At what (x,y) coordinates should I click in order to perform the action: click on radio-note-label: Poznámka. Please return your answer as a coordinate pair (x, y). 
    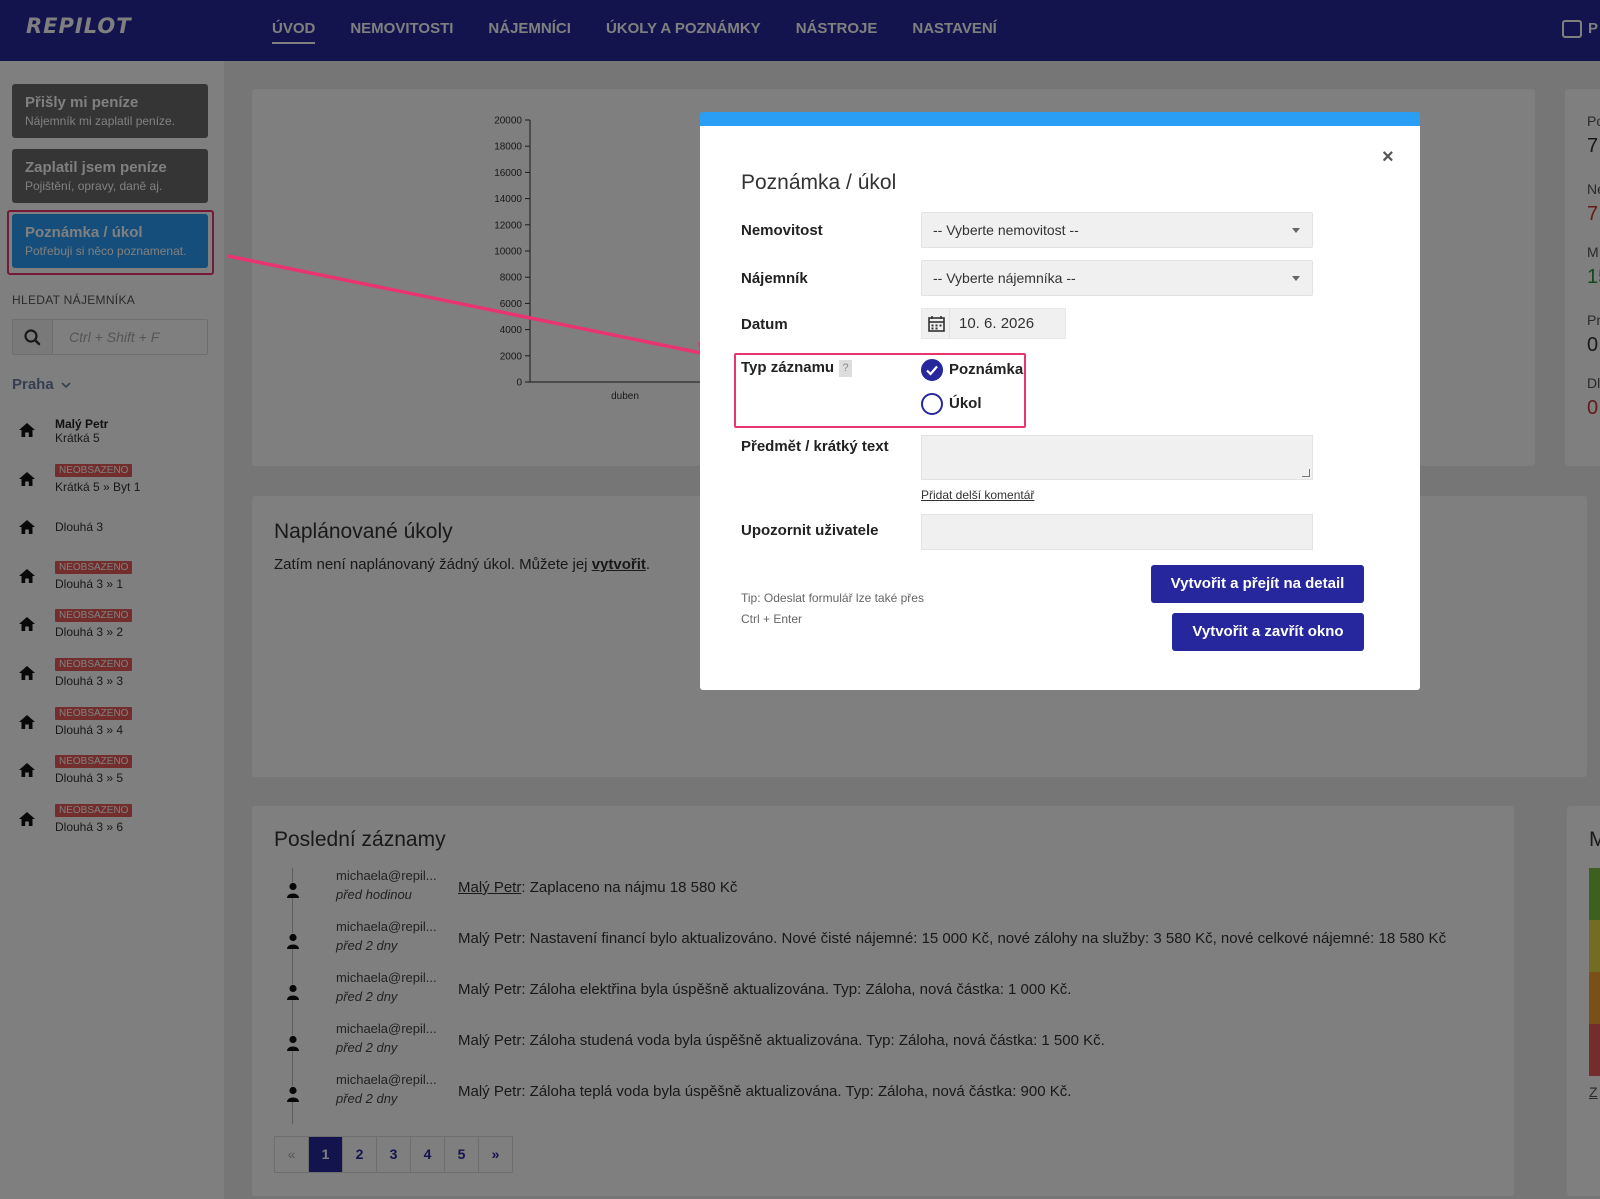
    Looking at the image, I should click on (986, 369).